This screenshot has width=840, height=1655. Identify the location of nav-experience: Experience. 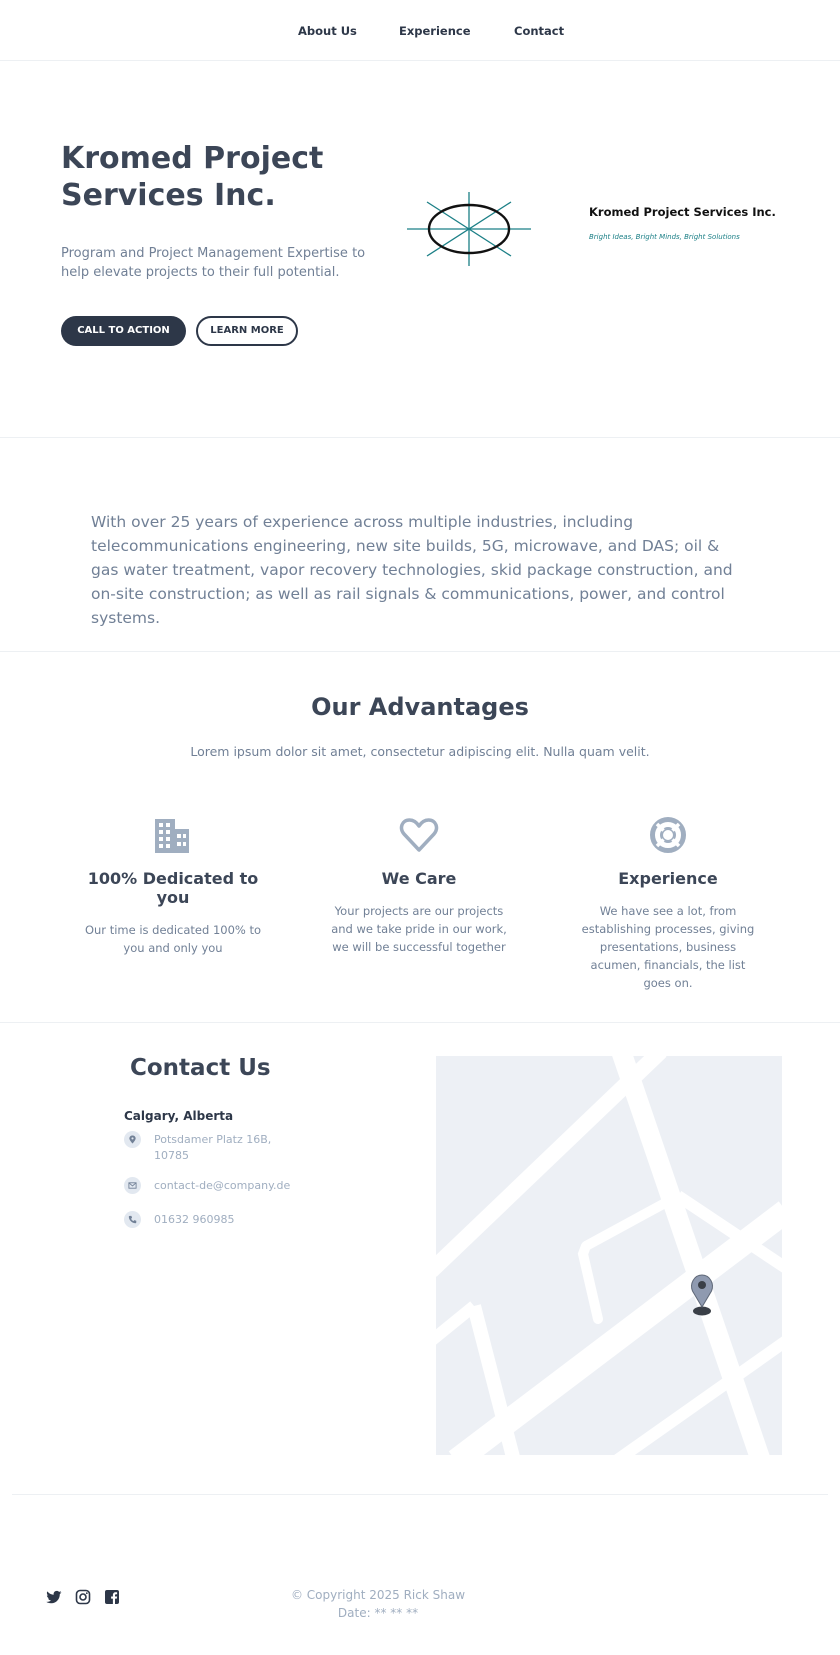
(435, 31).